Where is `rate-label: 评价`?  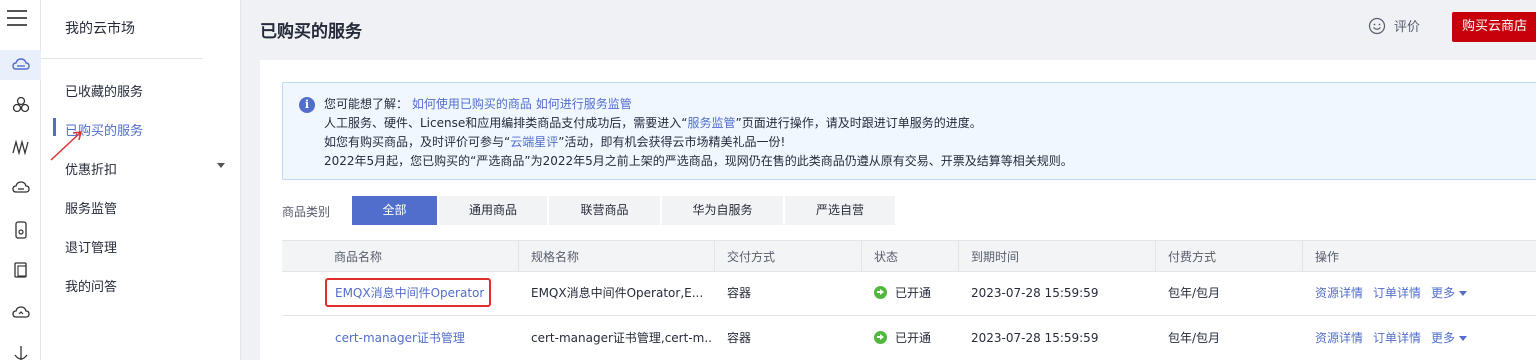
rate-label: 评价 is located at coordinates (1407, 27).